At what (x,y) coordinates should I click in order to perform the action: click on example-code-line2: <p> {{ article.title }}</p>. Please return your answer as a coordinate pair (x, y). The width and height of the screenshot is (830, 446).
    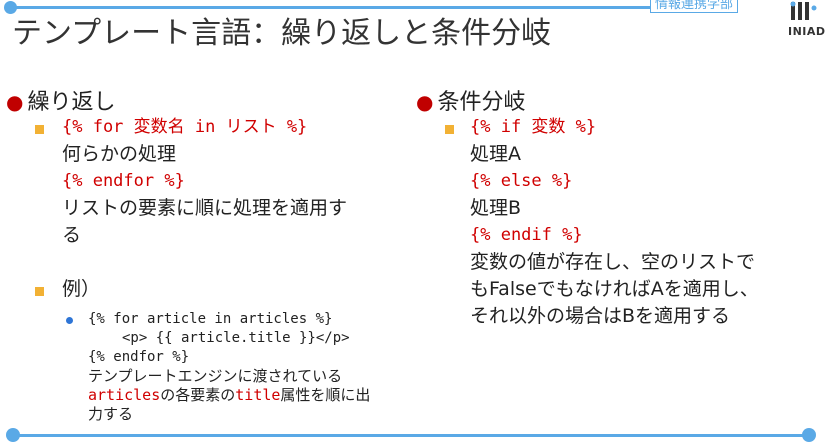
    Looking at the image, I should click on (236, 338).